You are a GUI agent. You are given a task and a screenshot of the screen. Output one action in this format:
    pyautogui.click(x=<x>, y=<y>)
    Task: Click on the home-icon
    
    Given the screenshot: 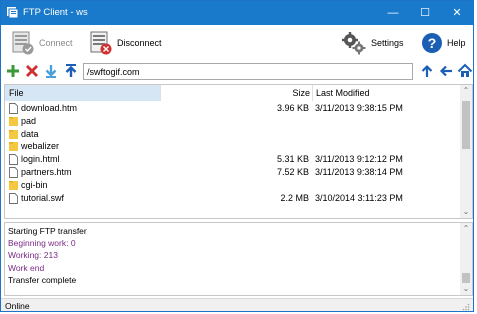 What is the action you would take?
    pyautogui.click(x=465, y=71)
    